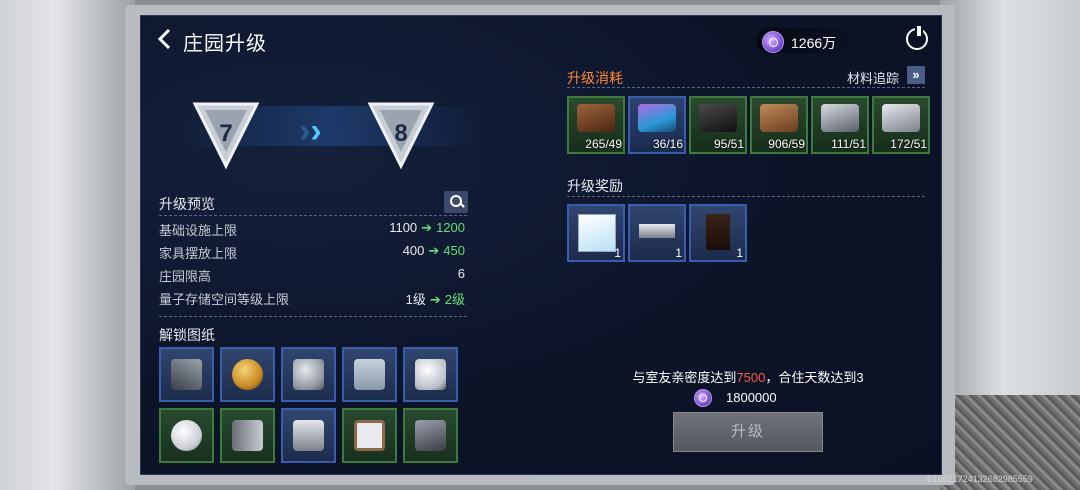 The height and width of the screenshot is (490, 1080). Describe the element at coordinates (541, 41) in the screenshot. I see `top-bar: 庄园升级 1266万` at that location.